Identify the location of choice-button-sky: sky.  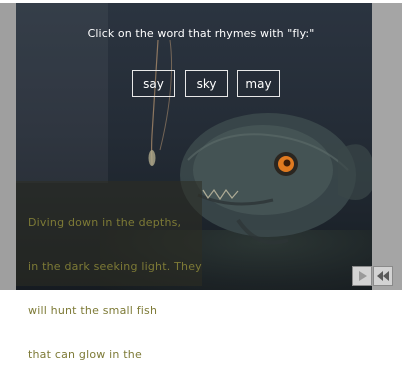
(206, 83).